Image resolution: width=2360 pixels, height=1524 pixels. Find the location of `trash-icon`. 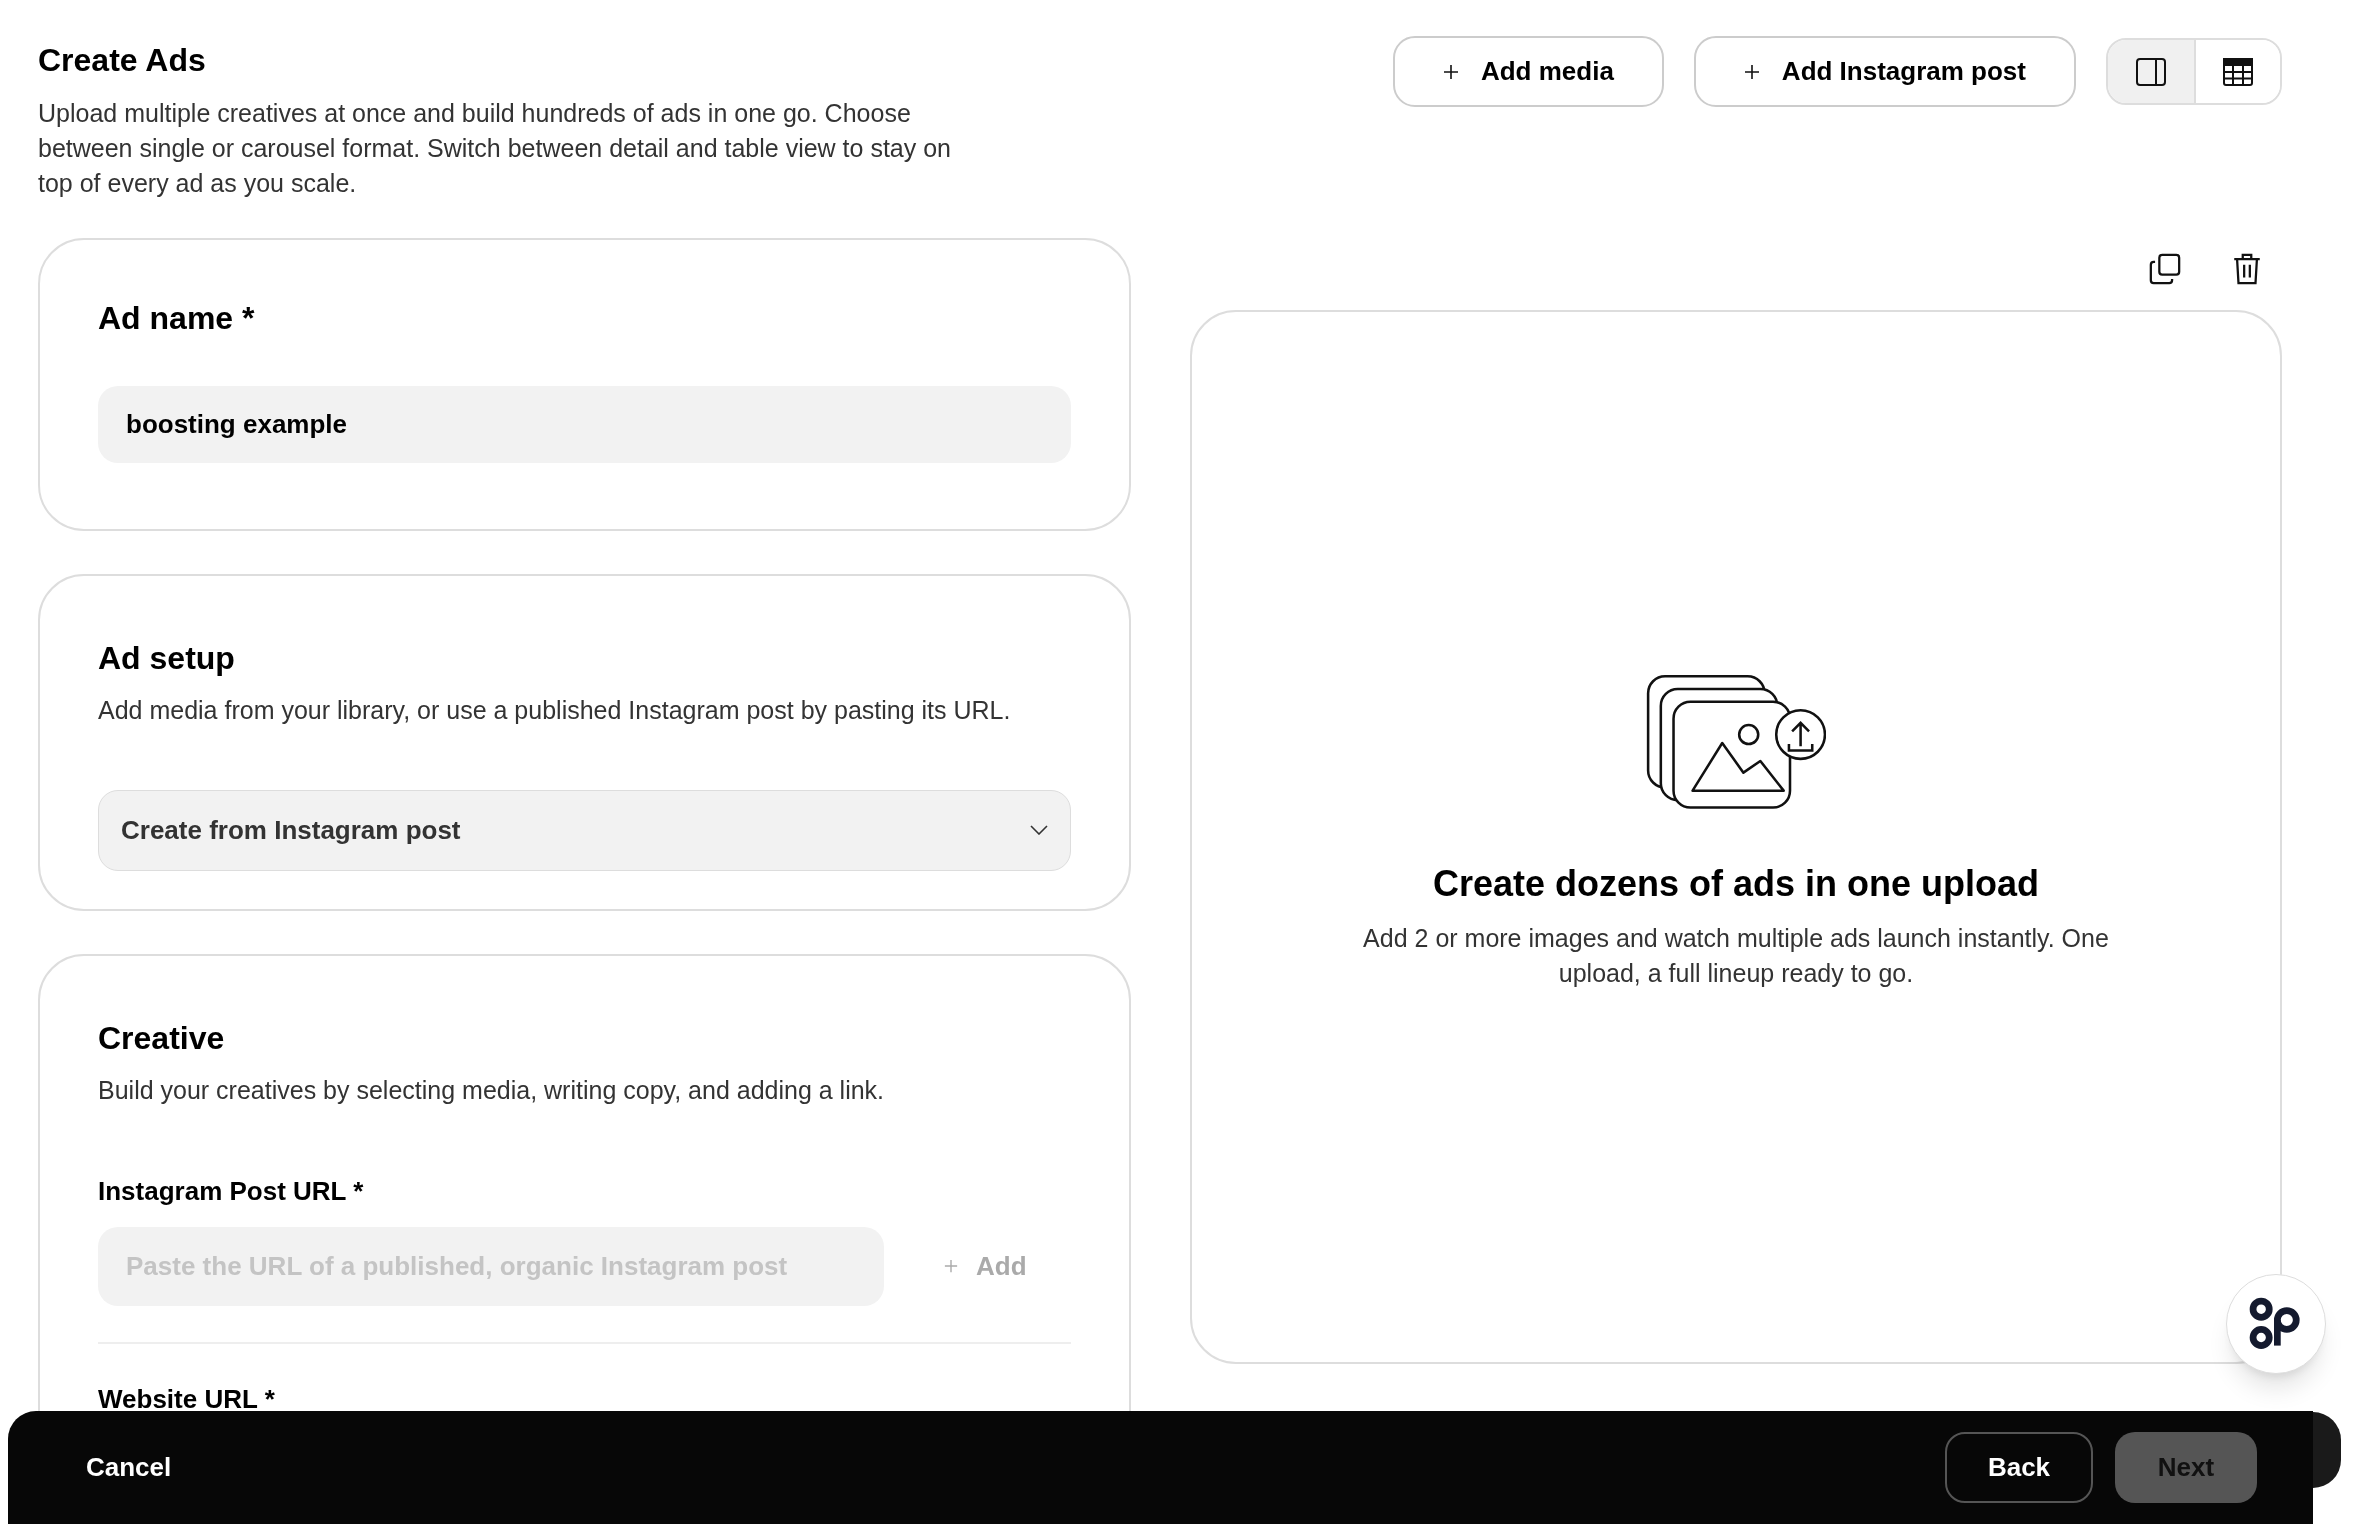

trash-icon is located at coordinates (2247, 269).